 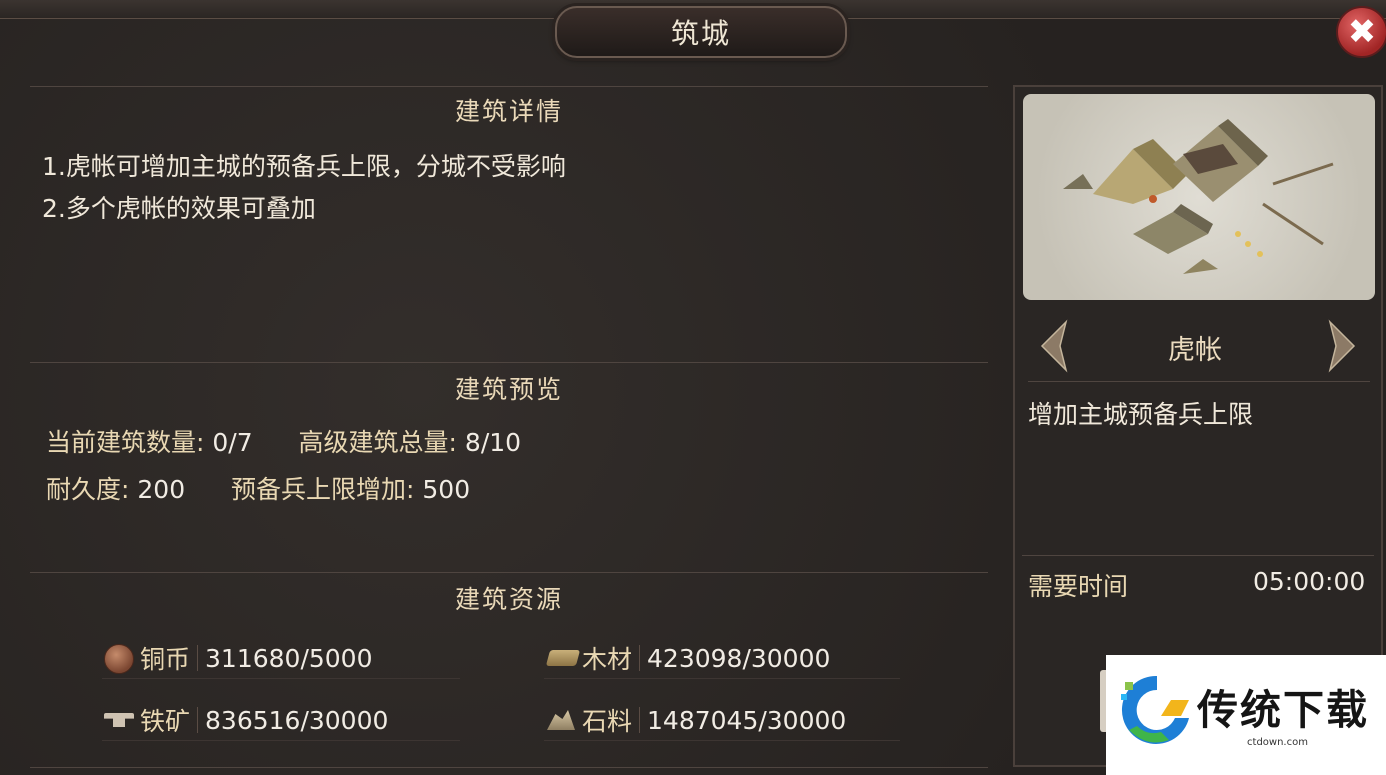 I want to click on next-building-button, so click(x=1343, y=346).